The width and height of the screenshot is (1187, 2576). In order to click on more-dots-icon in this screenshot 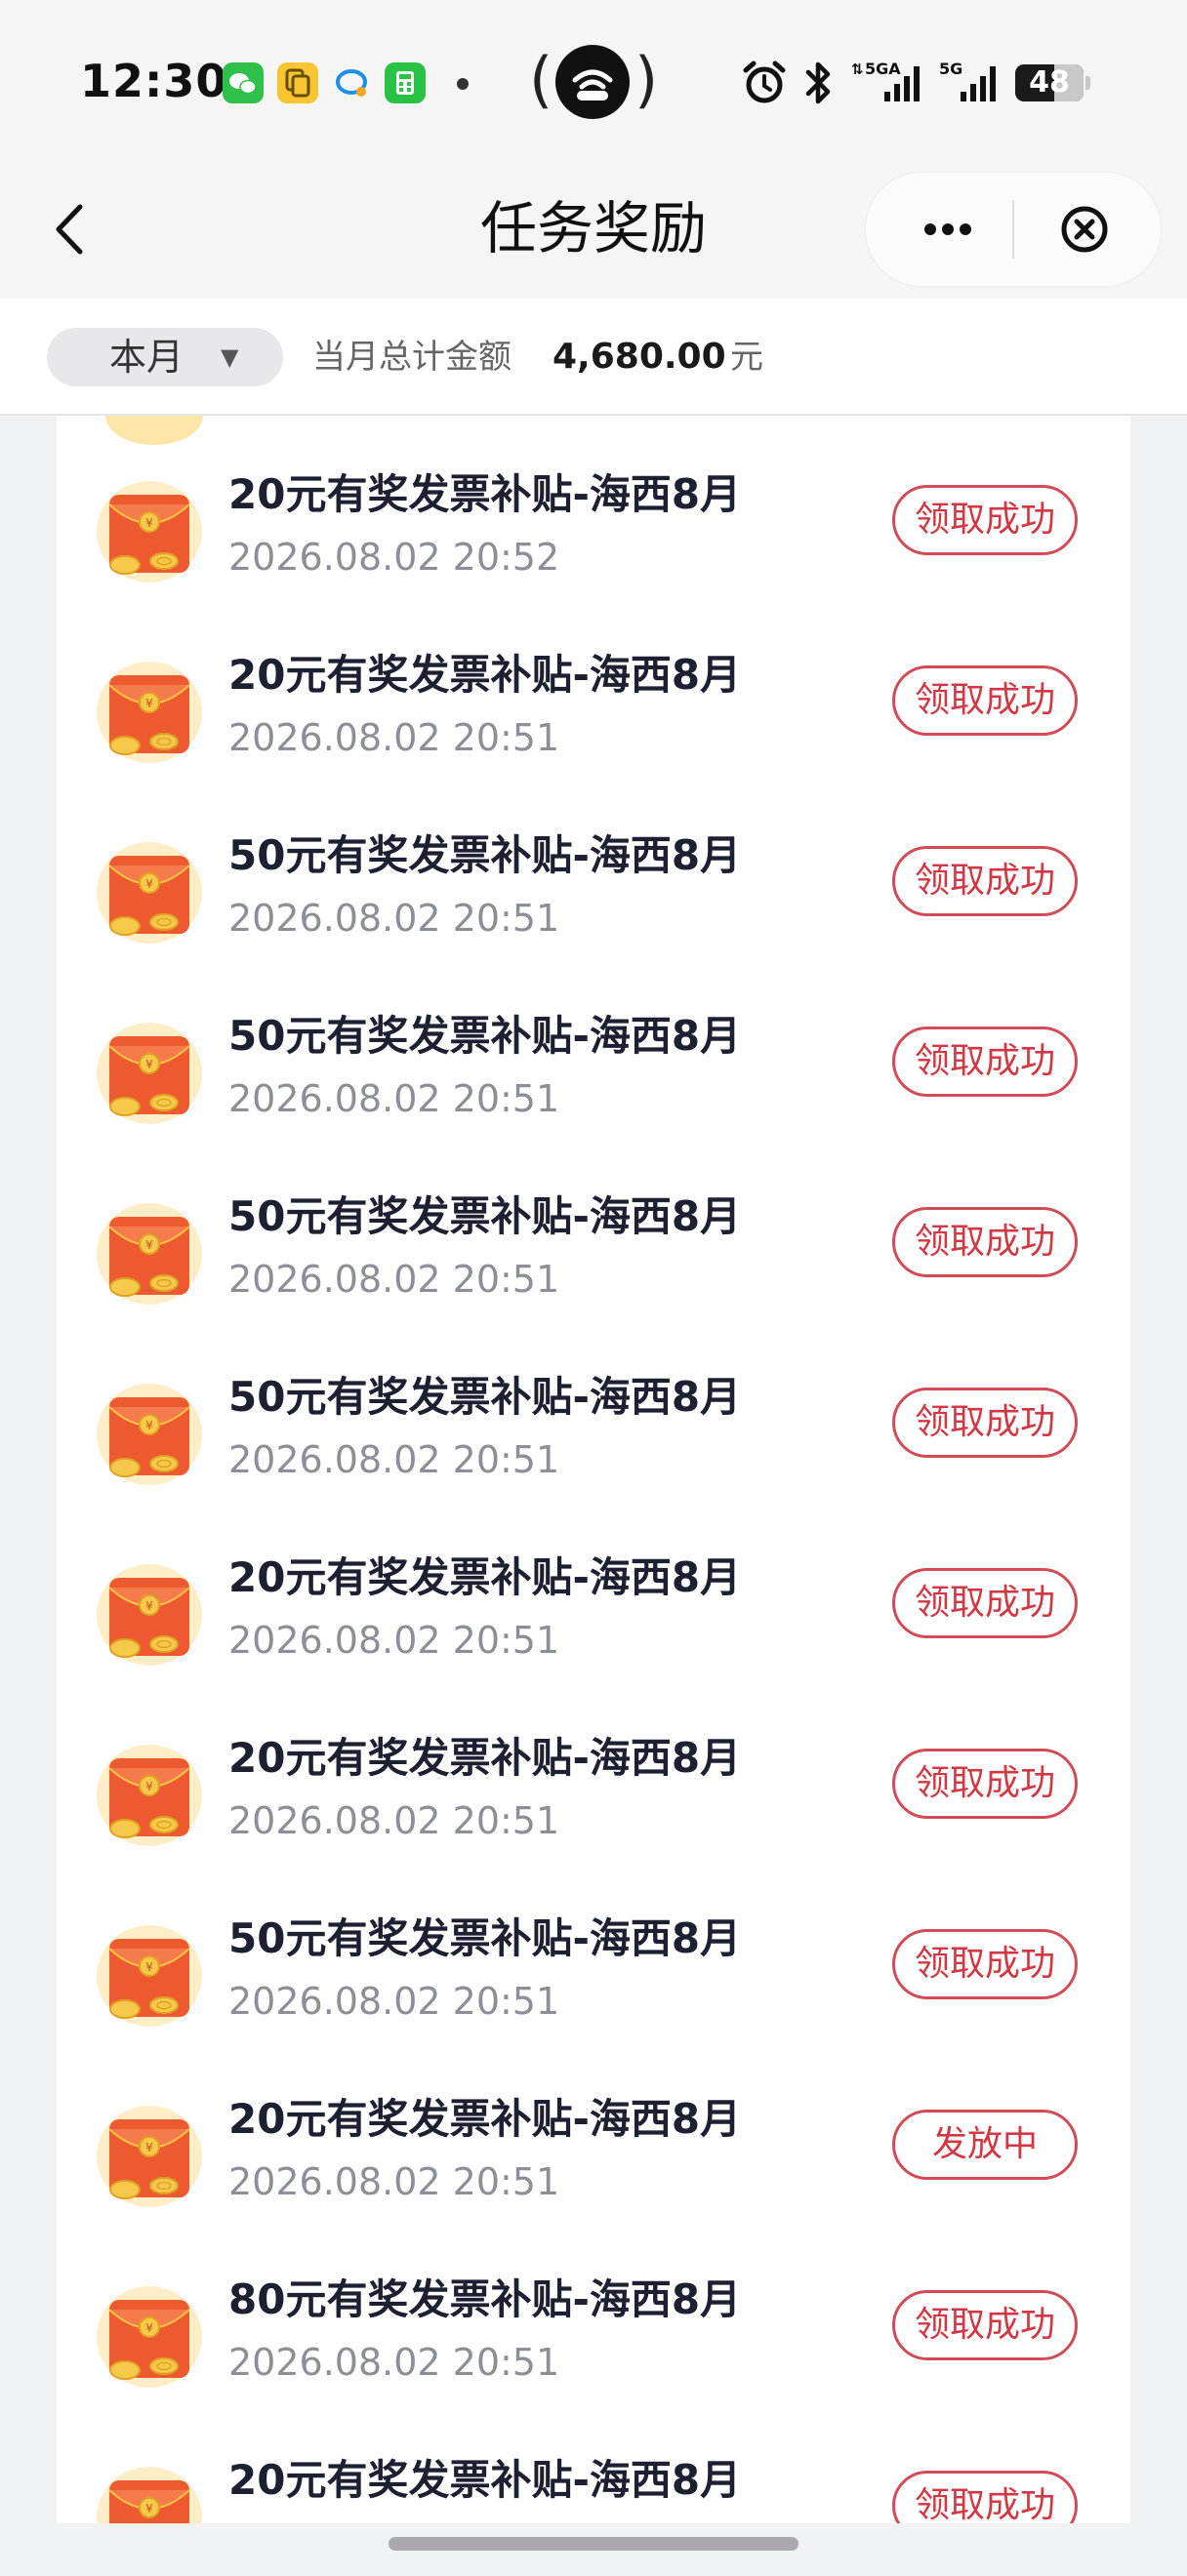, I will do `click(947, 229)`.